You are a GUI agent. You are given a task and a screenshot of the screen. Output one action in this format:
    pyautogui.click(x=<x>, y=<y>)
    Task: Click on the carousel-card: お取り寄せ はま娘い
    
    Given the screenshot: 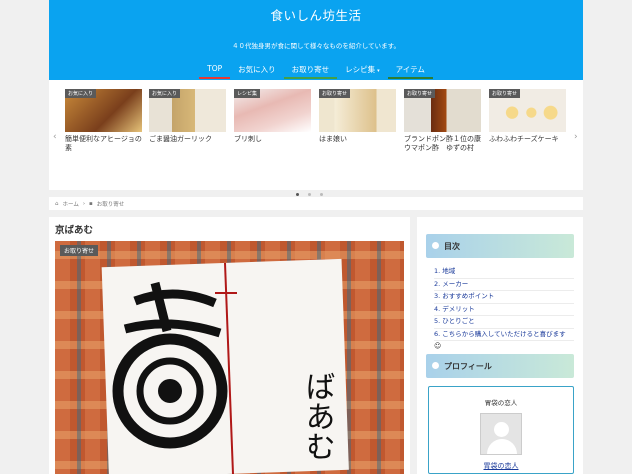 What is the action you would take?
    pyautogui.click(x=357, y=124)
    